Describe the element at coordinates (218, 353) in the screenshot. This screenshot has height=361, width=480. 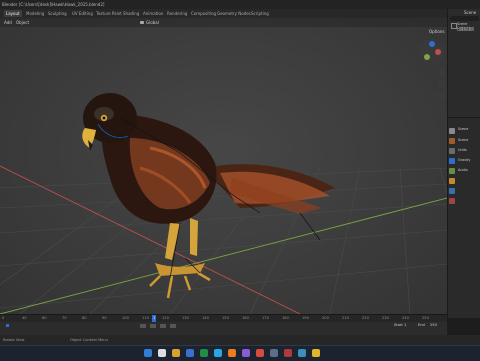
I see `edge-icon` at that location.